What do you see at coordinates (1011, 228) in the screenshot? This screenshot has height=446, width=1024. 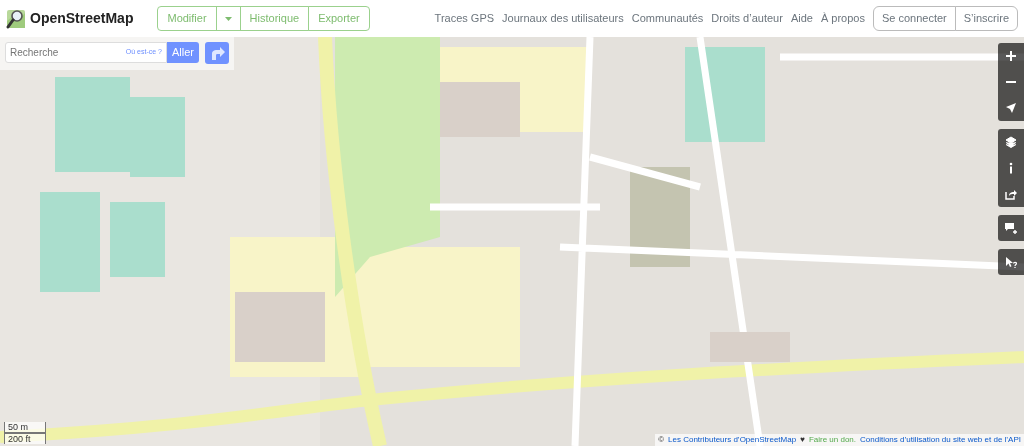 I see `comment-icon` at bounding box center [1011, 228].